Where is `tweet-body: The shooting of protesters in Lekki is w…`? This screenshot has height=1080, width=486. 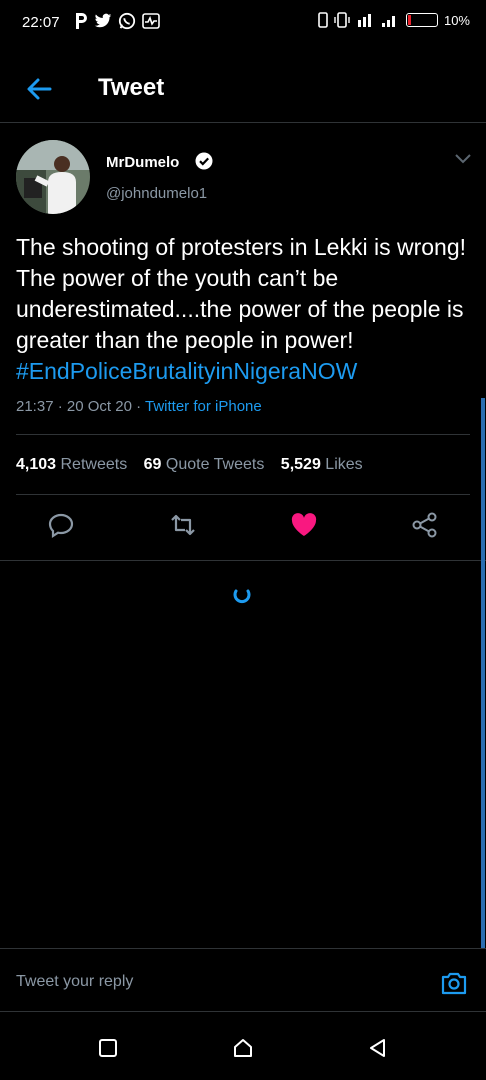 tweet-body: The shooting of protesters in Lekki is w… is located at coordinates (241, 293).